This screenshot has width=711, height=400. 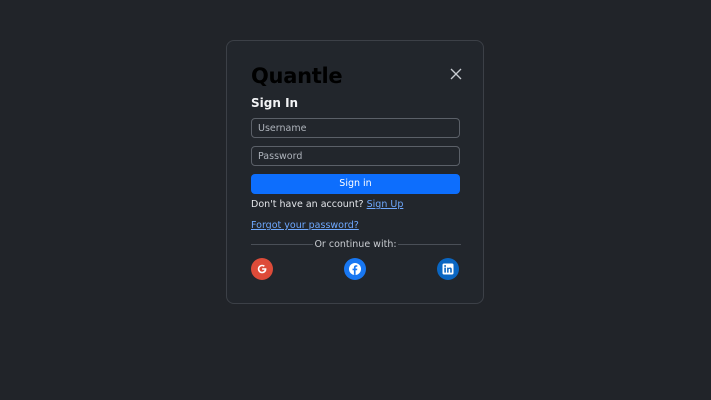 What do you see at coordinates (355, 244) in the screenshot?
I see `divider-text: Or continue with:` at bounding box center [355, 244].